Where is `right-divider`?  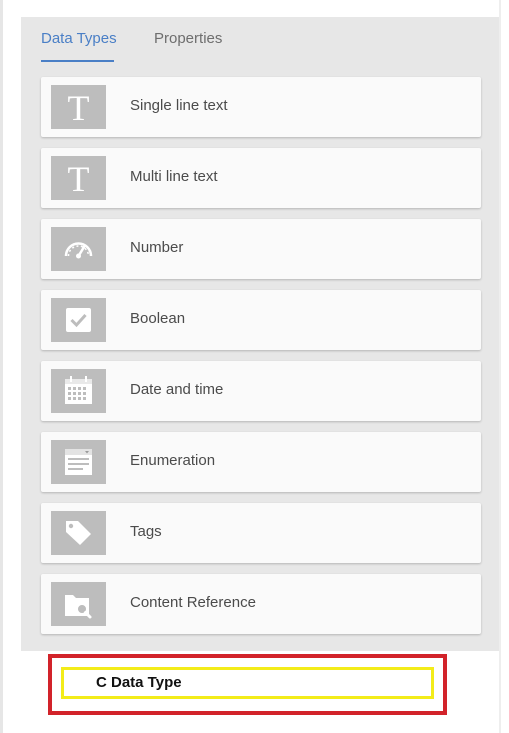 right-divider is located at coordinates (500, 366).